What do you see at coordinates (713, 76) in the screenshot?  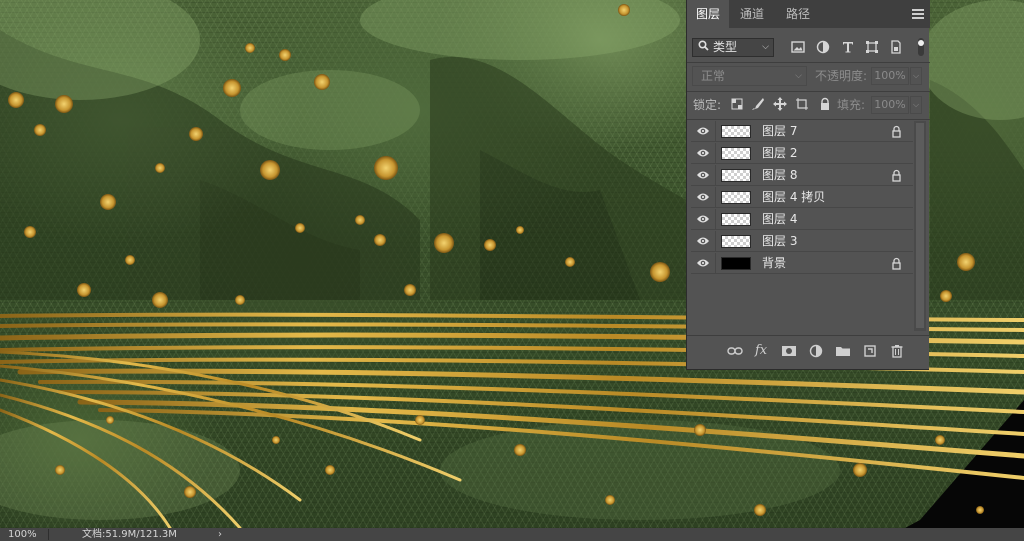 I see `blend-mode-value: 正常` at bounding box center [713, 76].